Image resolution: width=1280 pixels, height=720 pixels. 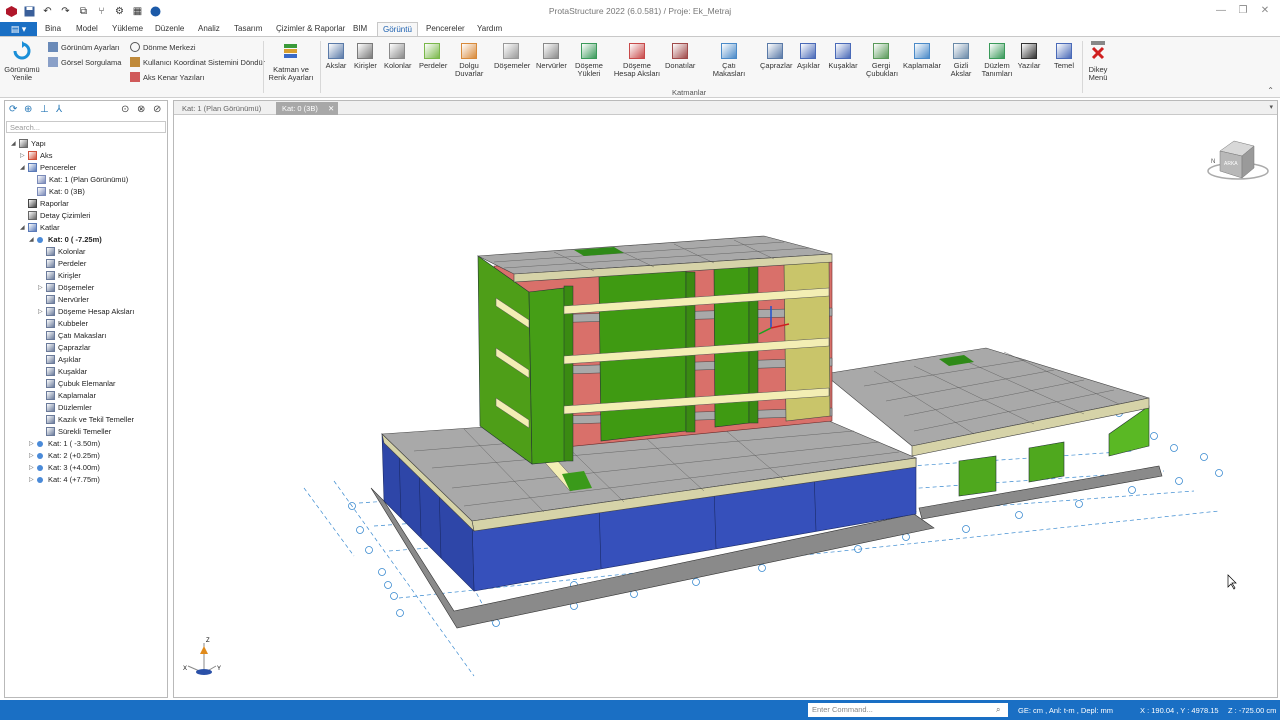 I want to click on tab-model: Model, so click(x=87, y=28).